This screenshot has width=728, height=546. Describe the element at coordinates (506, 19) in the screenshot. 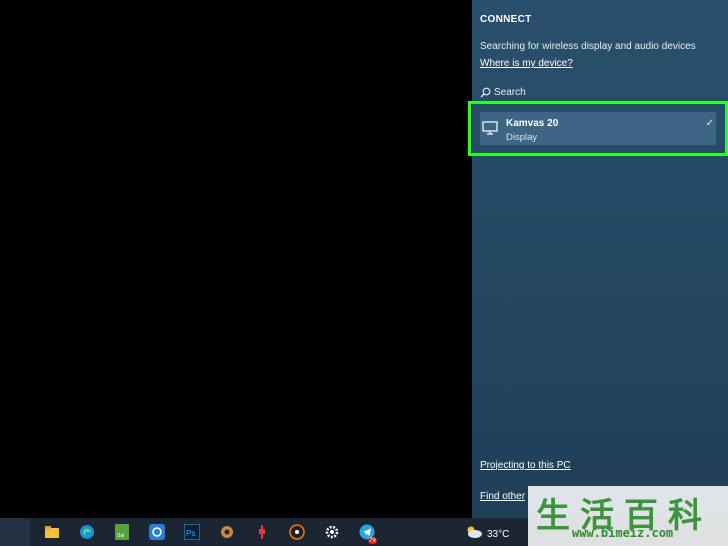

I see `panel-title: CONNECT` at that location.